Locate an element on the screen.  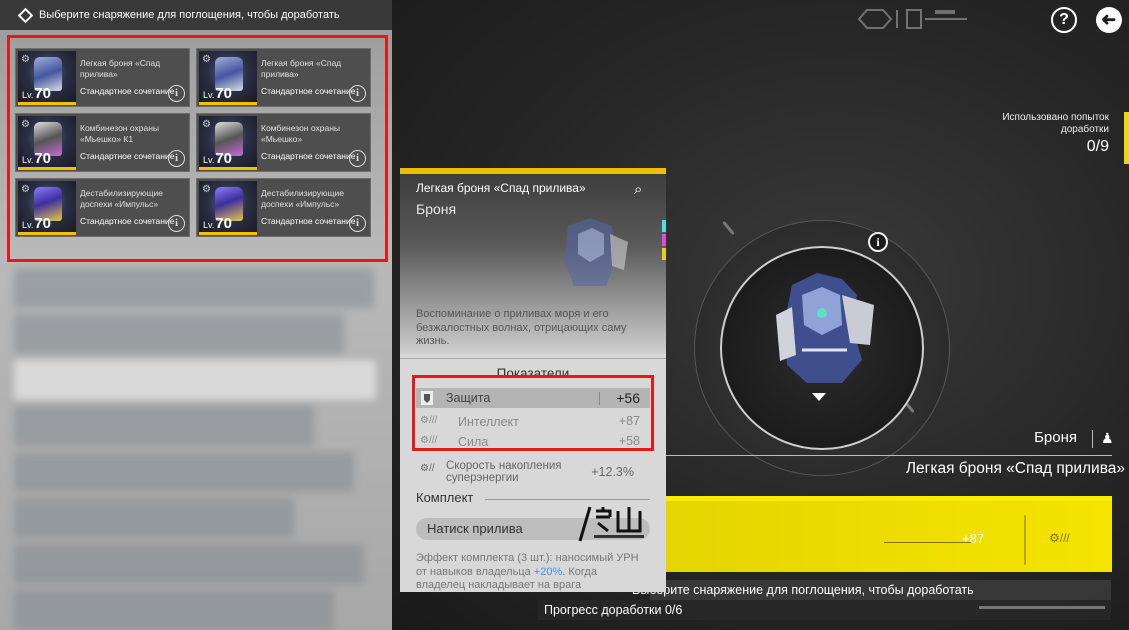
item-title: Легкая броня «Спад прилива» is located at coordinates (1015, 468).